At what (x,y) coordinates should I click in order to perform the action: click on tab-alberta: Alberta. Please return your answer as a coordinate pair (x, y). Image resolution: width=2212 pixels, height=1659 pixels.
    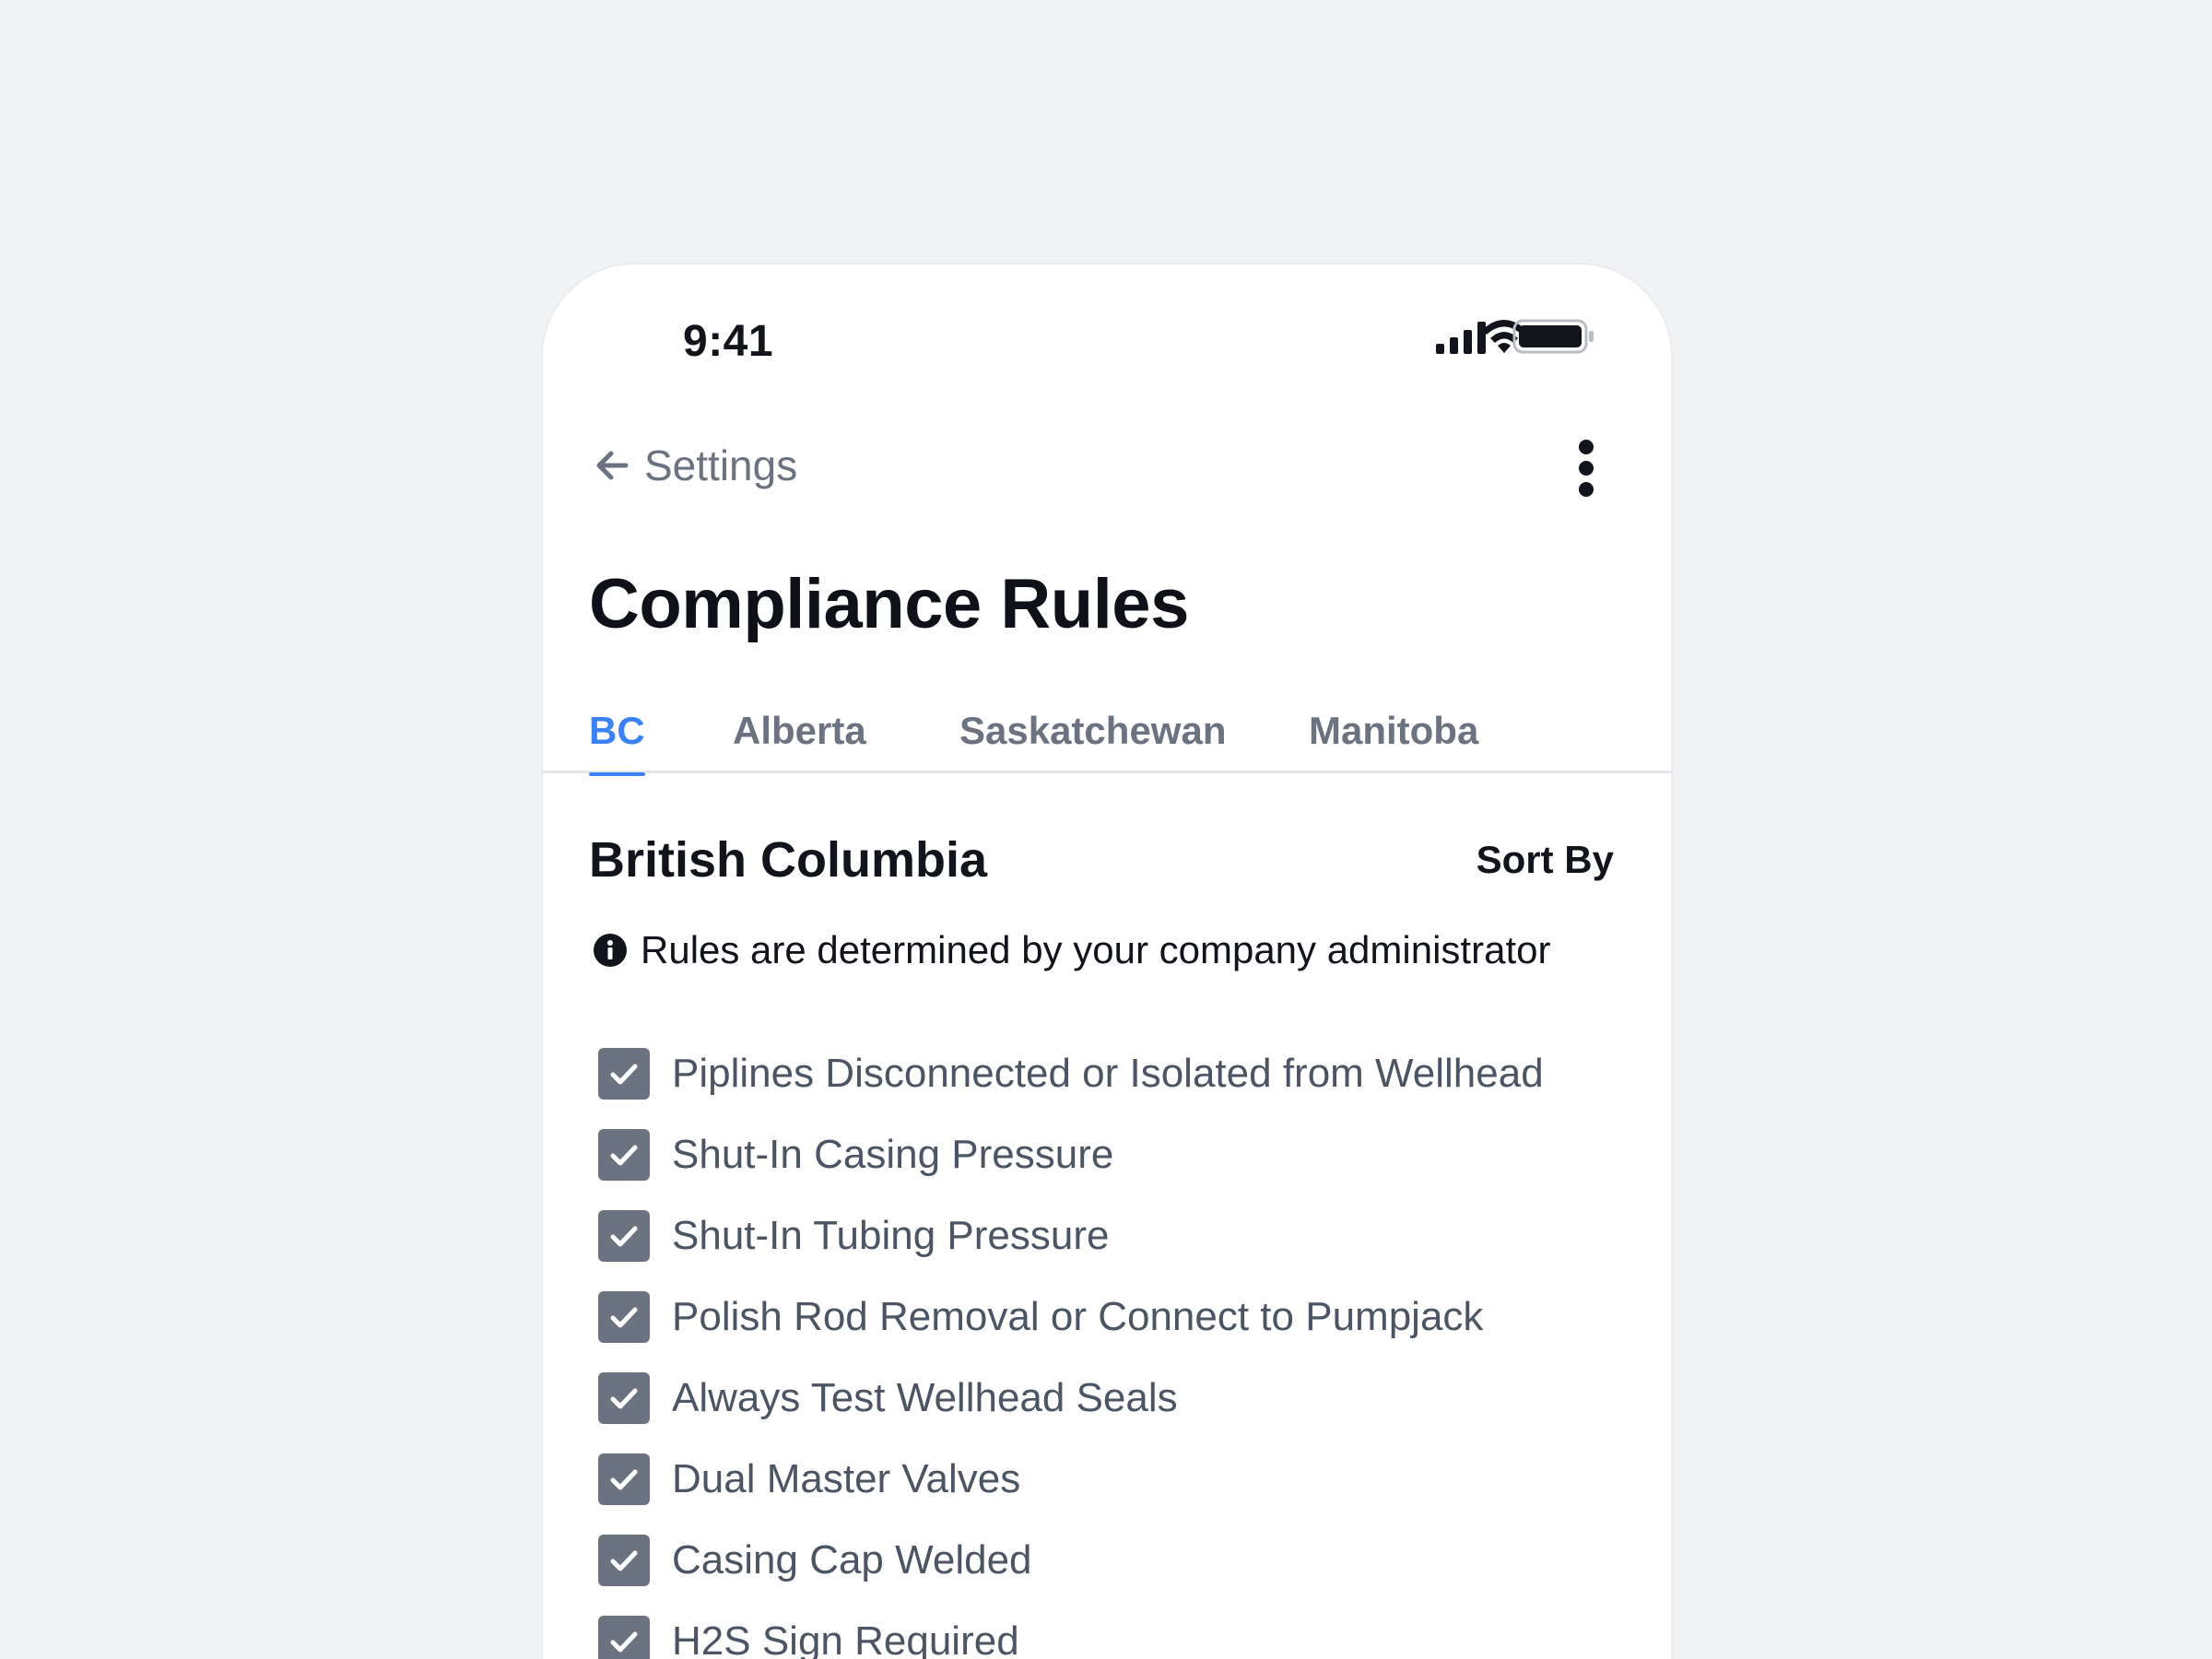
    Looking at the image, I should click on (799, 736).